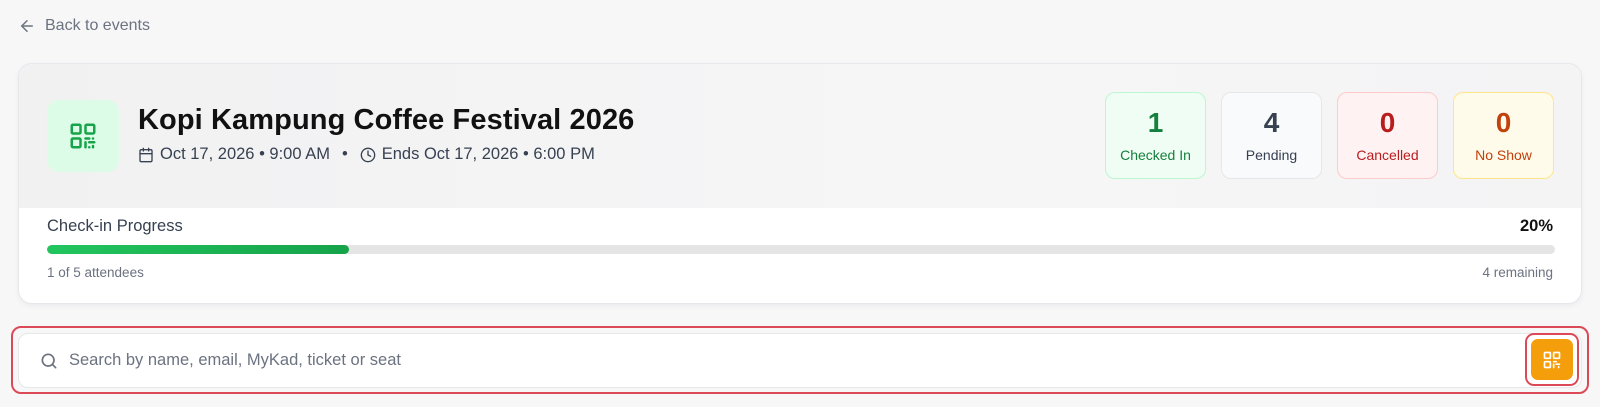 The width and height of the screenshot is (1600, 407). I want to click on progress-fill, so click(198, 249).